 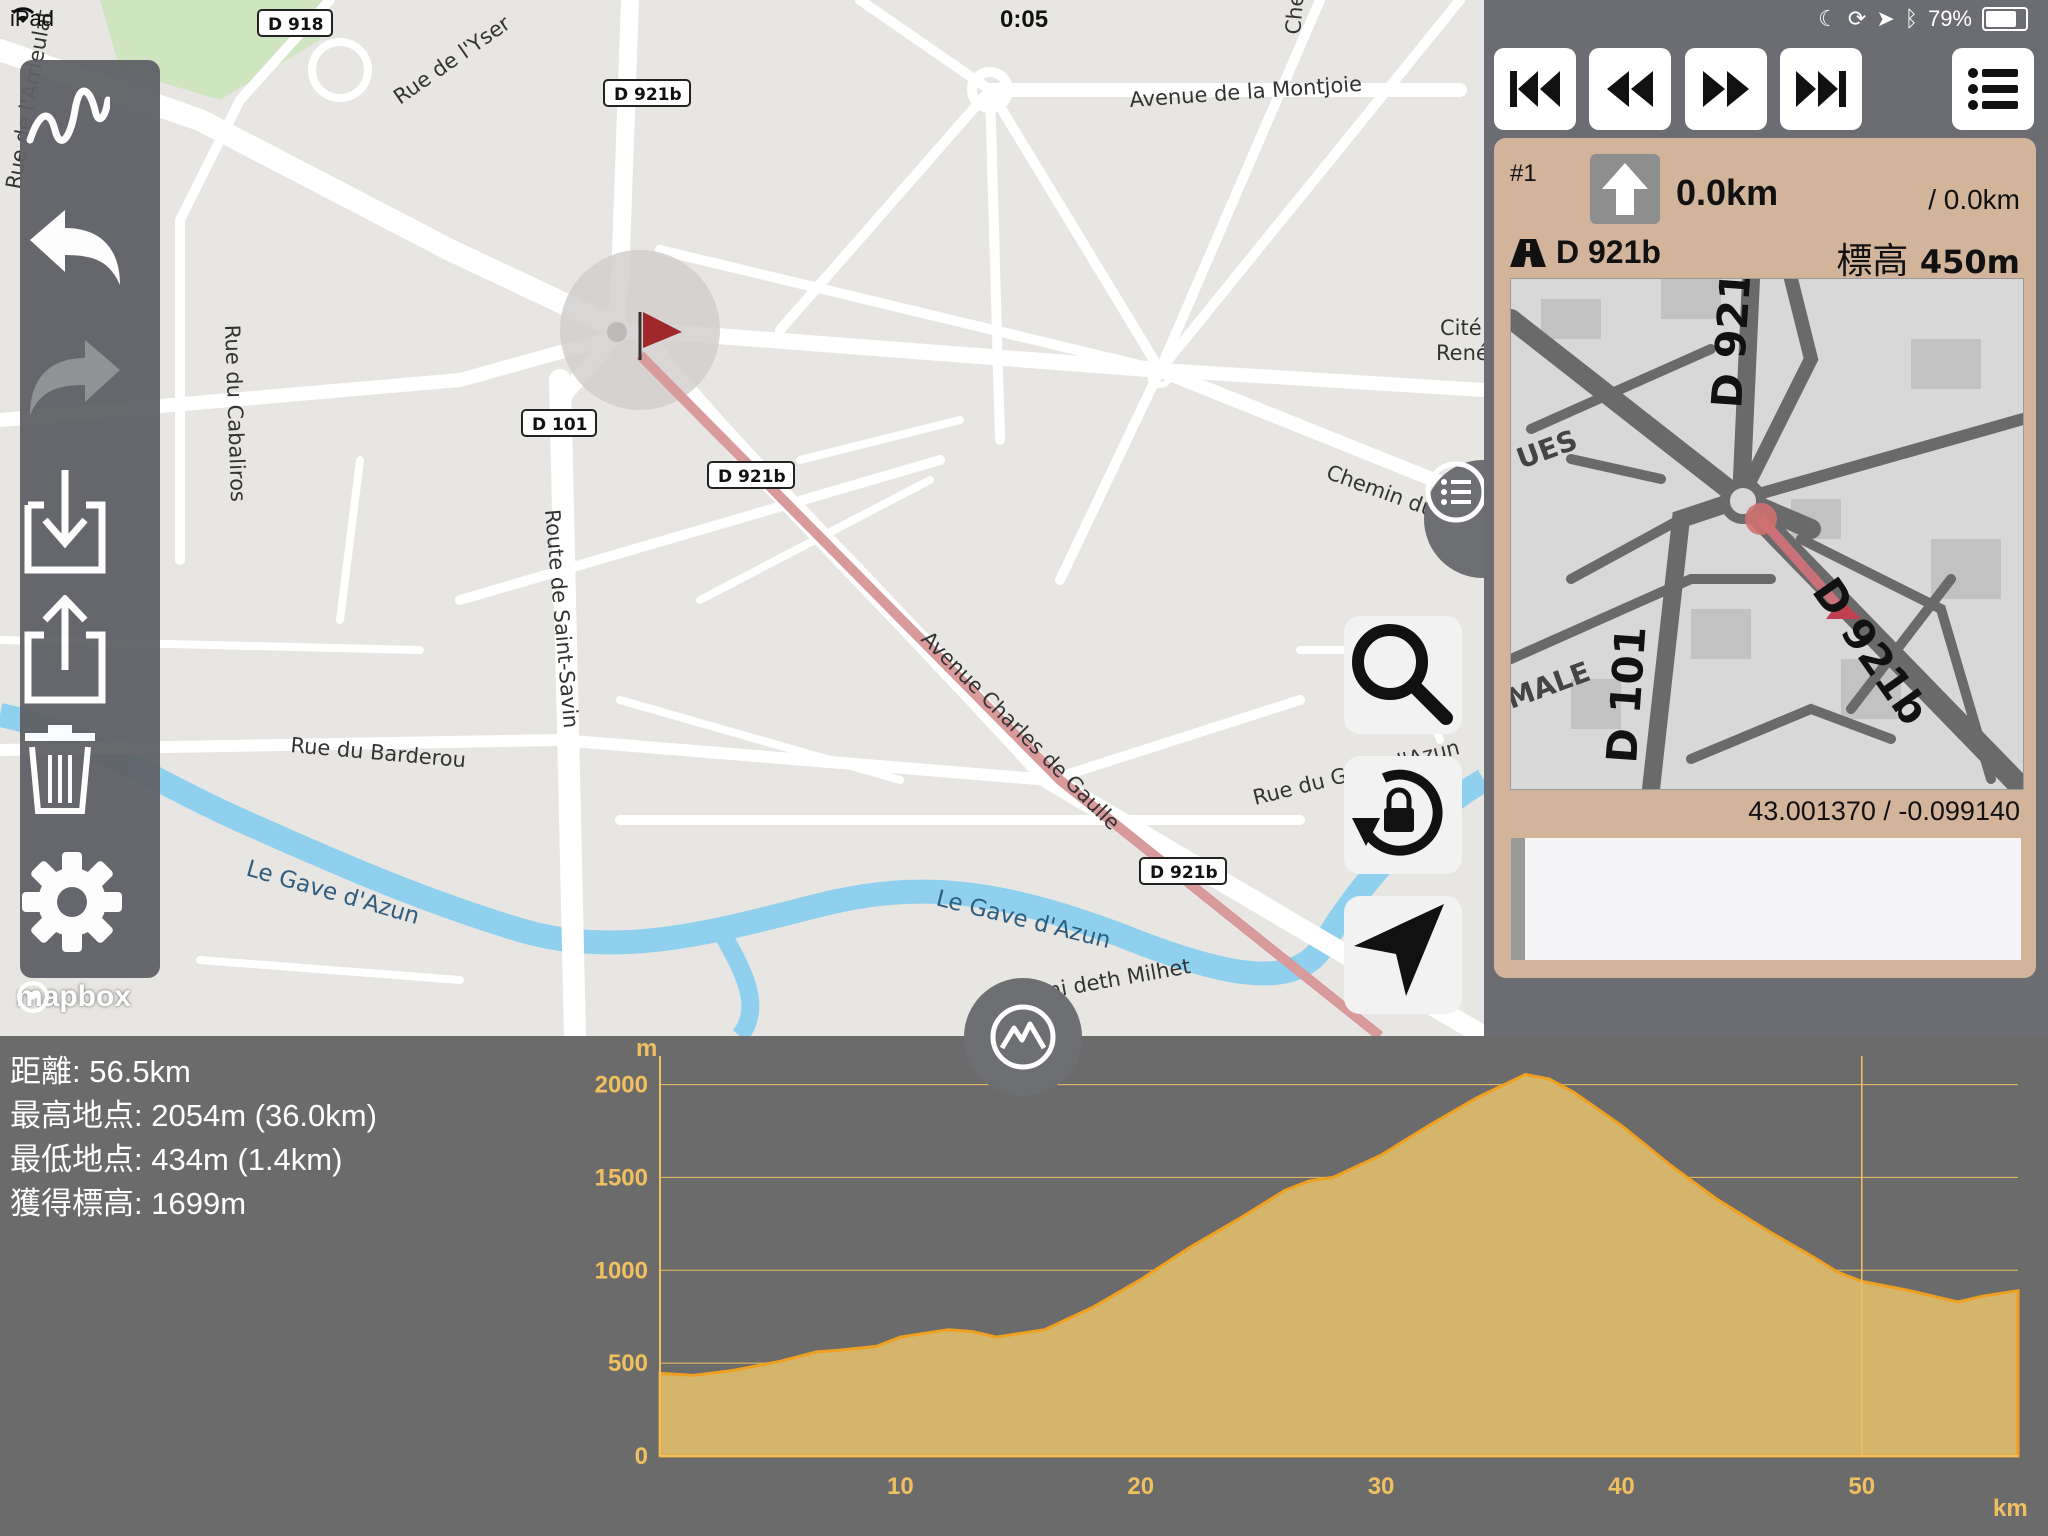 I want to click on redo-icon, so click(x=75, y=377).